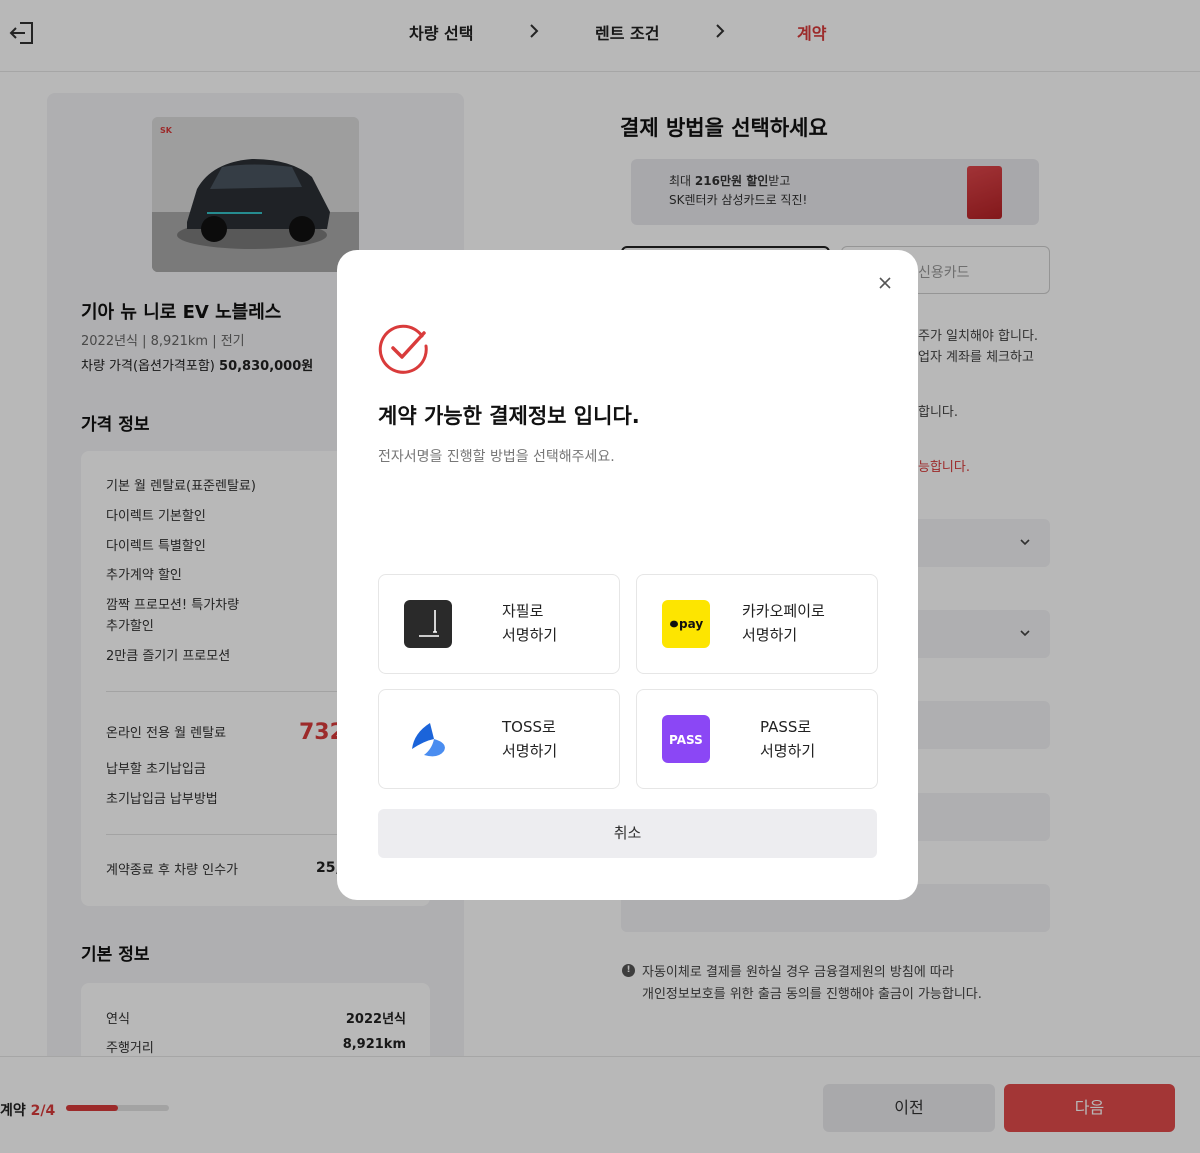  I want to click on check-circle-icon, so click(403, 349).